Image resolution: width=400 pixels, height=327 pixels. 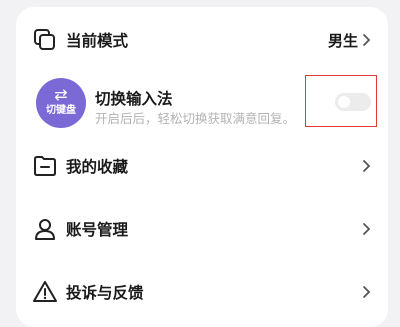 What do you see at coordinates (61, 94) in the screenshot?
I see `swap-arrows-icon: ⇄` at bounding box center [61, 94].